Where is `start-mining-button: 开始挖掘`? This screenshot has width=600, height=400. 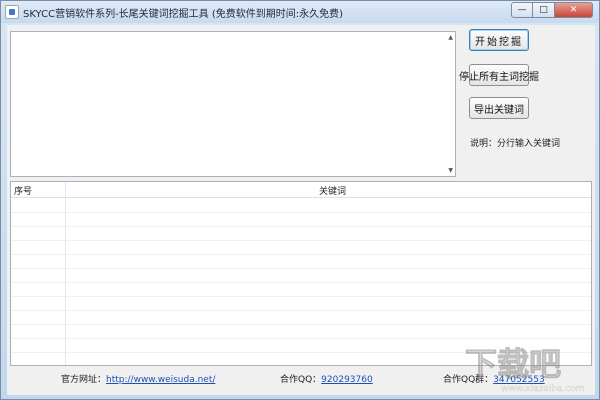 start-mining-button: 开始挖掘 is located at coordinates (499, 40).